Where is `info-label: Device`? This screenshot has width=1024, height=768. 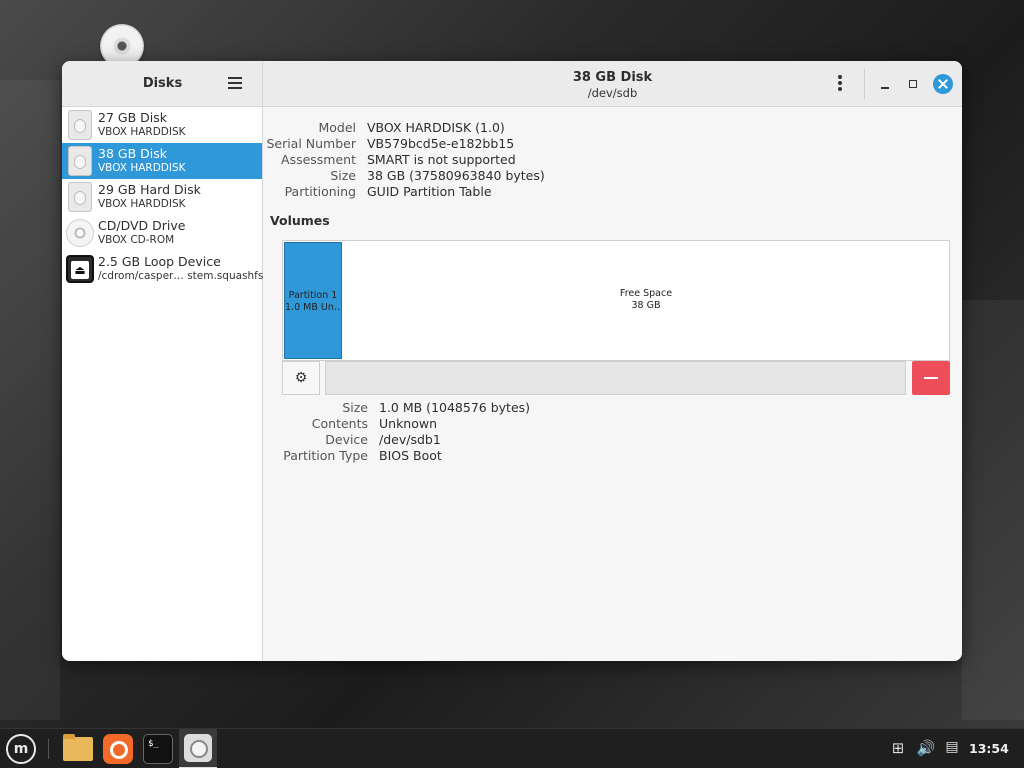
info-label: Device is located at coordinates (346, 439).